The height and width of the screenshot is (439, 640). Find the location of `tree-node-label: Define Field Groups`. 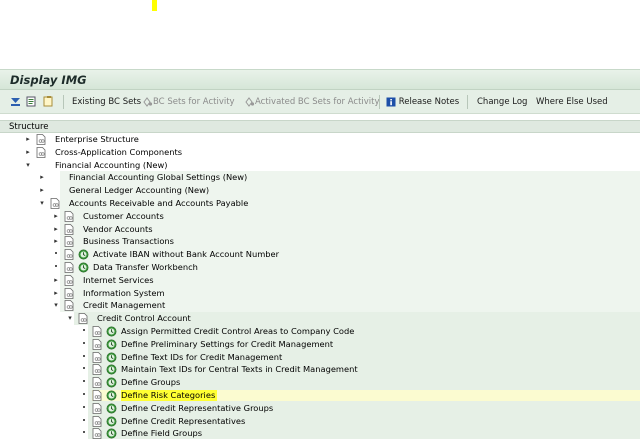

tree-node-label: Define Field Groups is located at coordinates (162, 433).